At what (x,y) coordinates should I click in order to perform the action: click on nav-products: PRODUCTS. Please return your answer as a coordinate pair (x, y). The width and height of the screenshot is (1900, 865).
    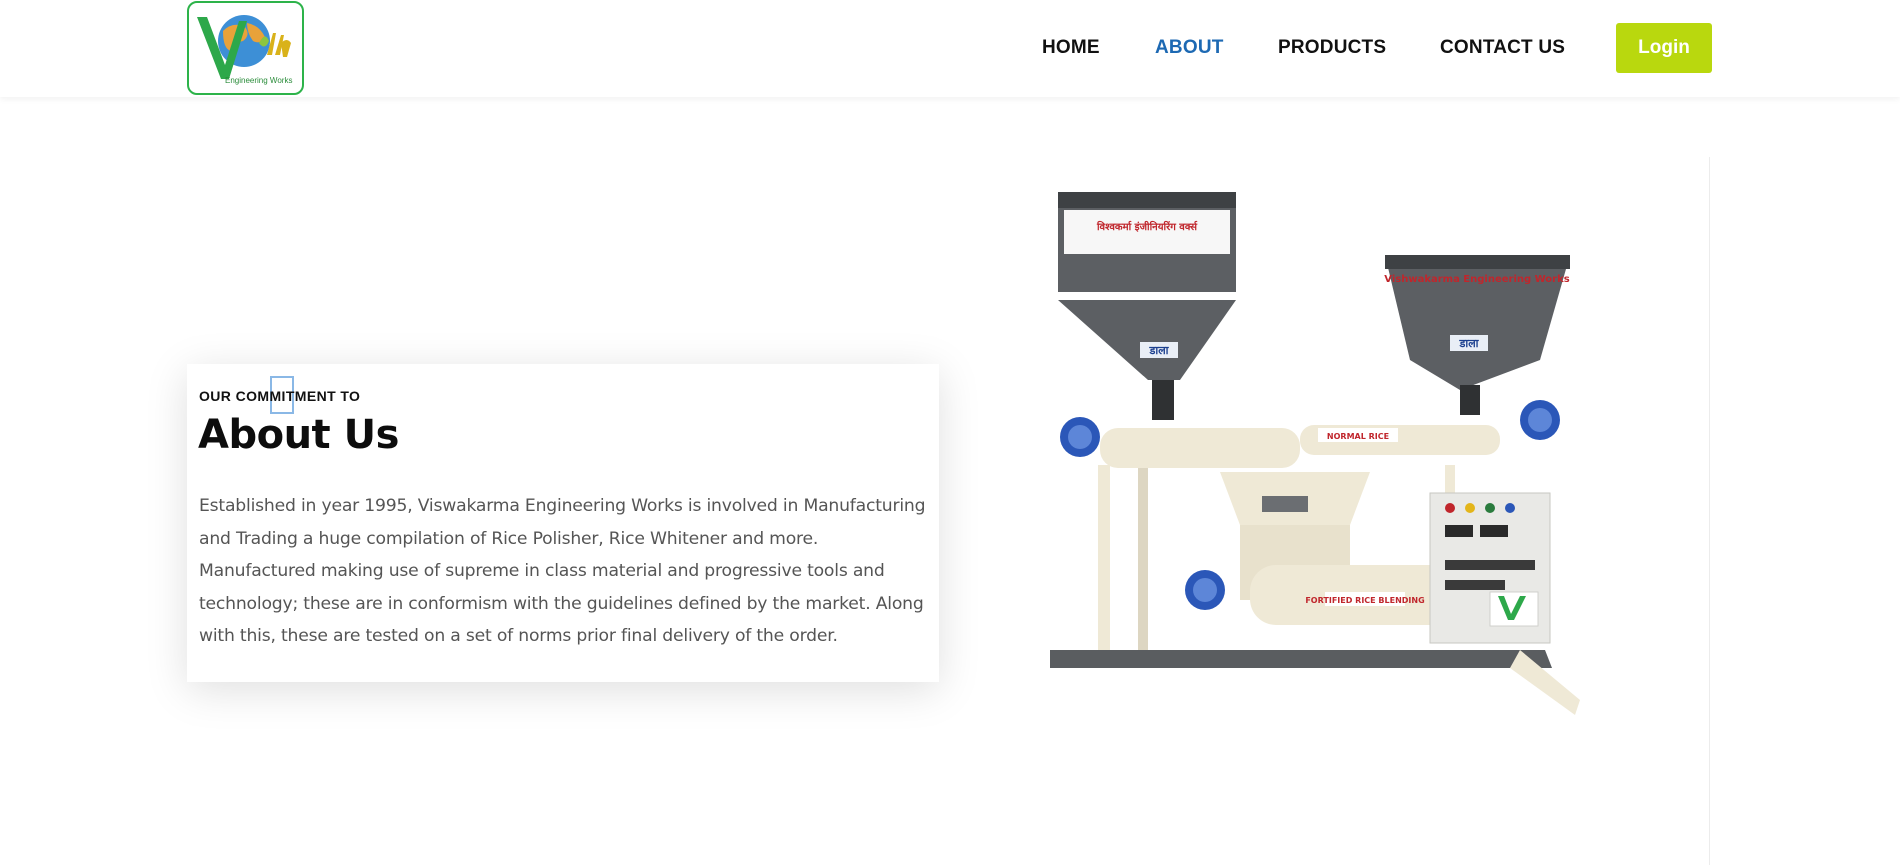
    Looking at the image, I should click on (1332, 48).